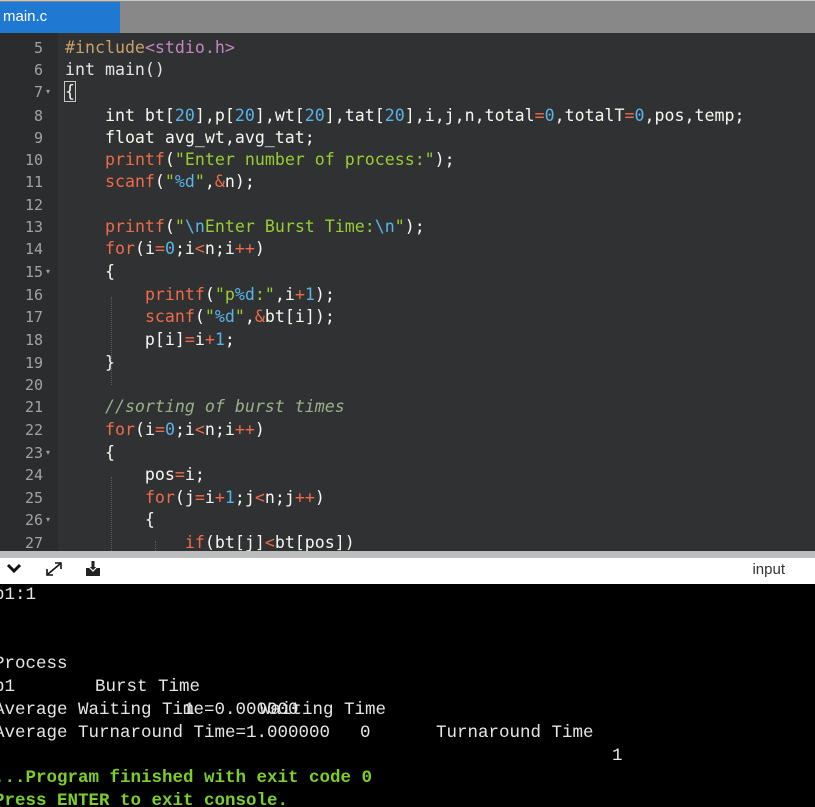  I want to click on line-number: 17, so click(33, 317).